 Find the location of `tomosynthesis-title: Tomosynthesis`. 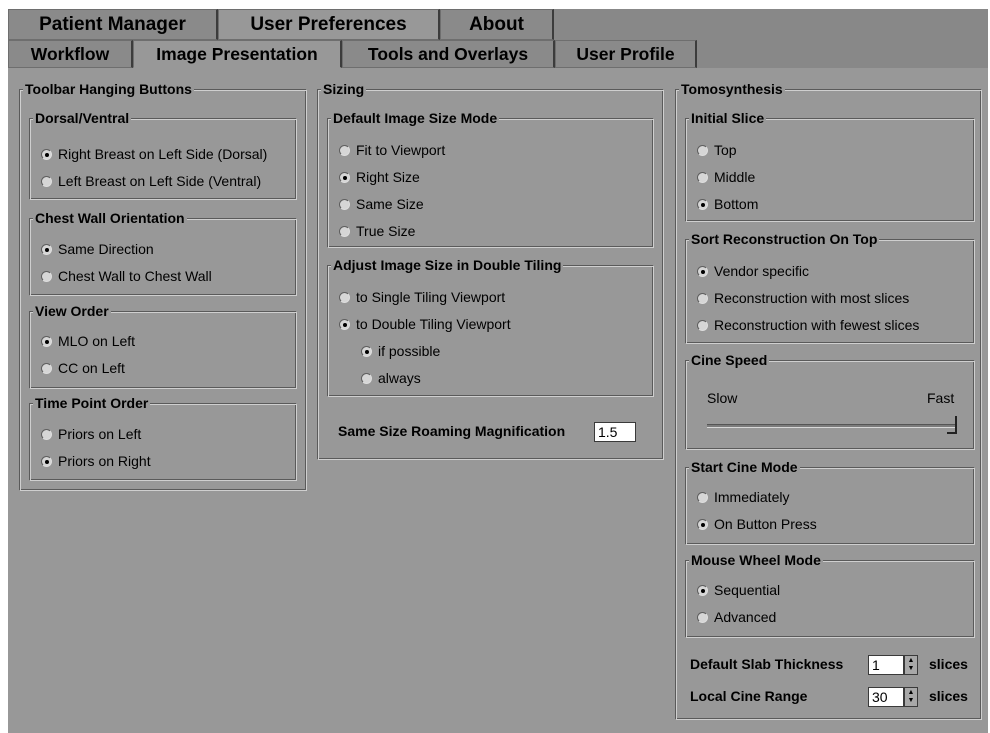

tomosynthesis-title: Tomosynthesis is located at coordinates (732, 89).